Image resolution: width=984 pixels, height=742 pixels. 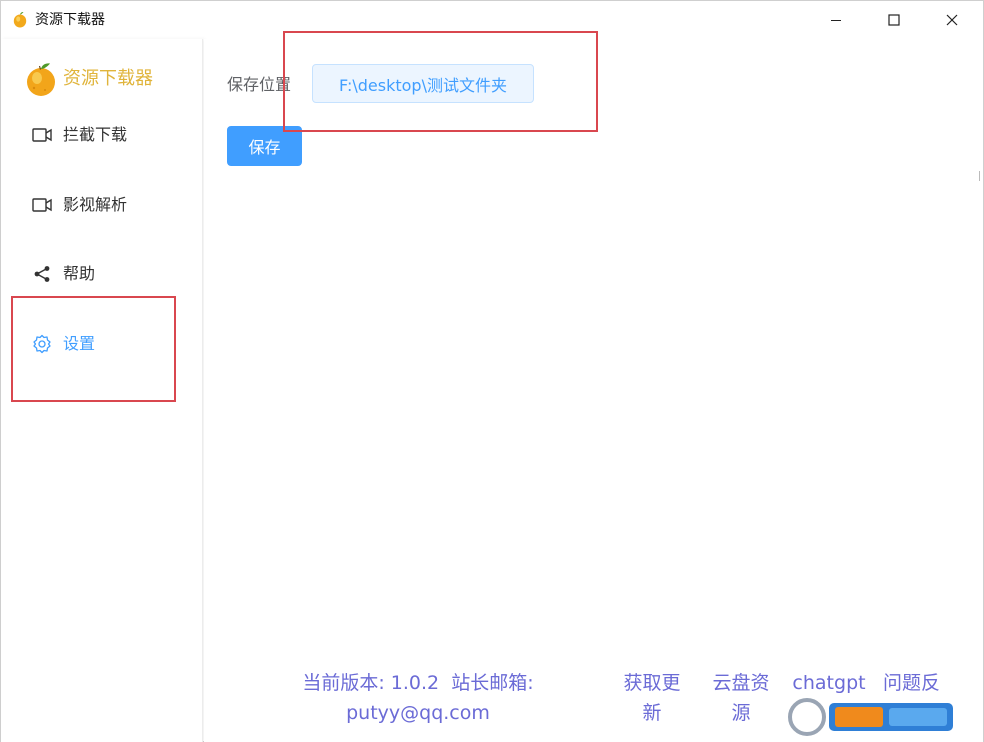 What do you see at coordinates (741, 683) in the screenshot?
I see `link-line: 云盘资` at bounding box center [741, 683].